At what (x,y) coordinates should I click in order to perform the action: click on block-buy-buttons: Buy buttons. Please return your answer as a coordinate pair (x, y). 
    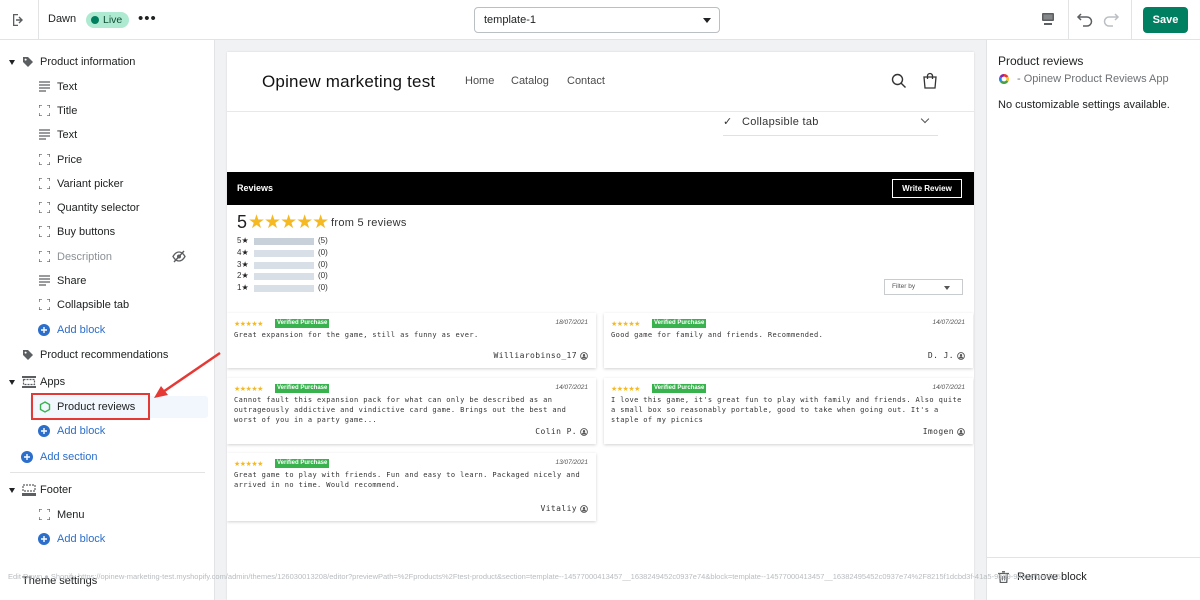
    Looking at the image, I should click on (107, 232).